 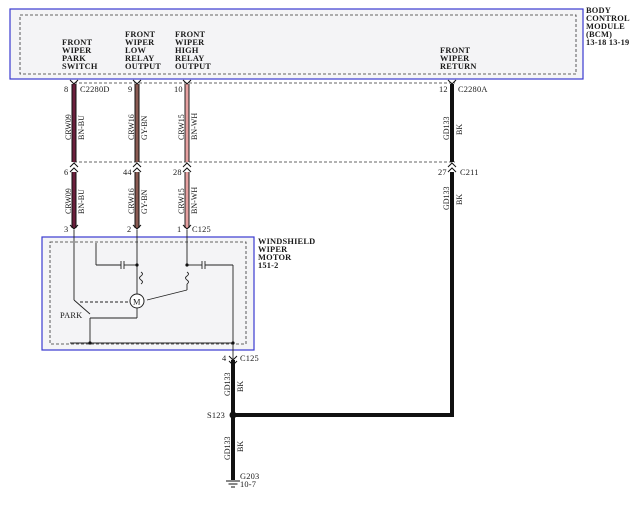 I want to click on splice-s123, so click(x=233, y=415).